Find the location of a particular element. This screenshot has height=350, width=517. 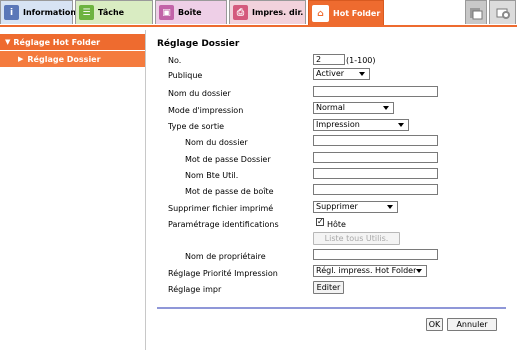

hote-checkbox: ✓ is located at coordinates (320, 222).